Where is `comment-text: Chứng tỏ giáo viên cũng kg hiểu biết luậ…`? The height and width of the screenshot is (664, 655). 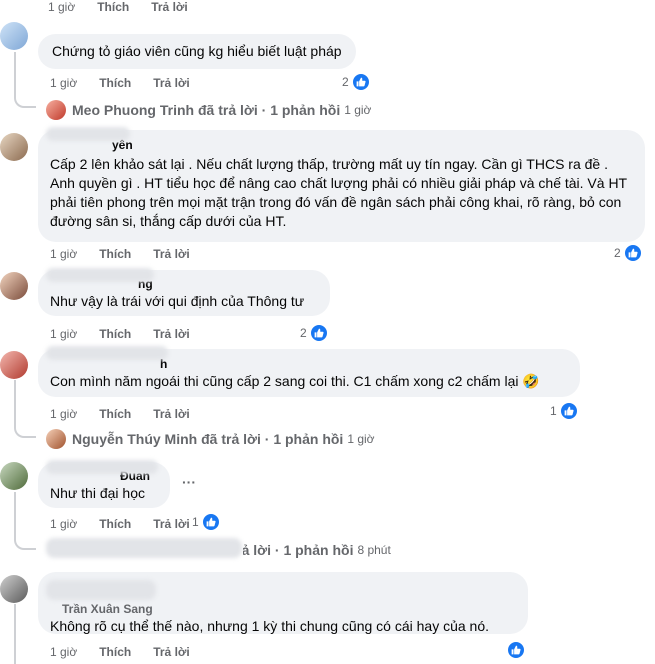
comment-text: Chứng tỏ giáo viên cũng kg hiểu biết luậ… is located at coordinates (197, 51).